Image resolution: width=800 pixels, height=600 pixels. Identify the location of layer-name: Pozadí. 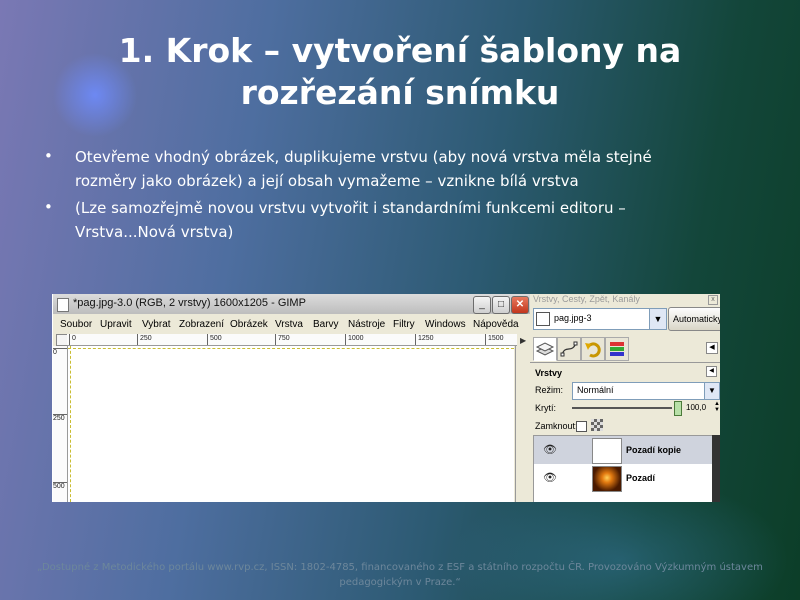
(640, 478).